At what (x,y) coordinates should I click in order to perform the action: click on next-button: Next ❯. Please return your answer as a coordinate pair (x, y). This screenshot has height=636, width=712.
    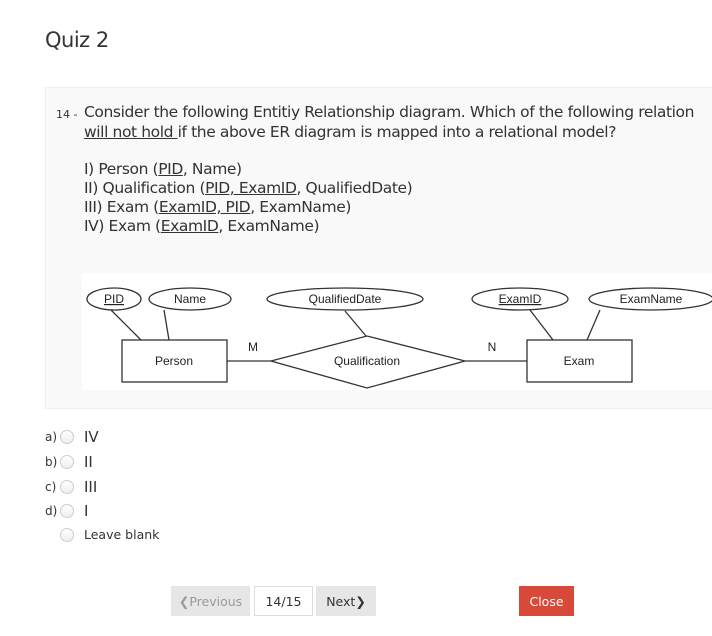
    Looking at the image, I should click on (346, 601).